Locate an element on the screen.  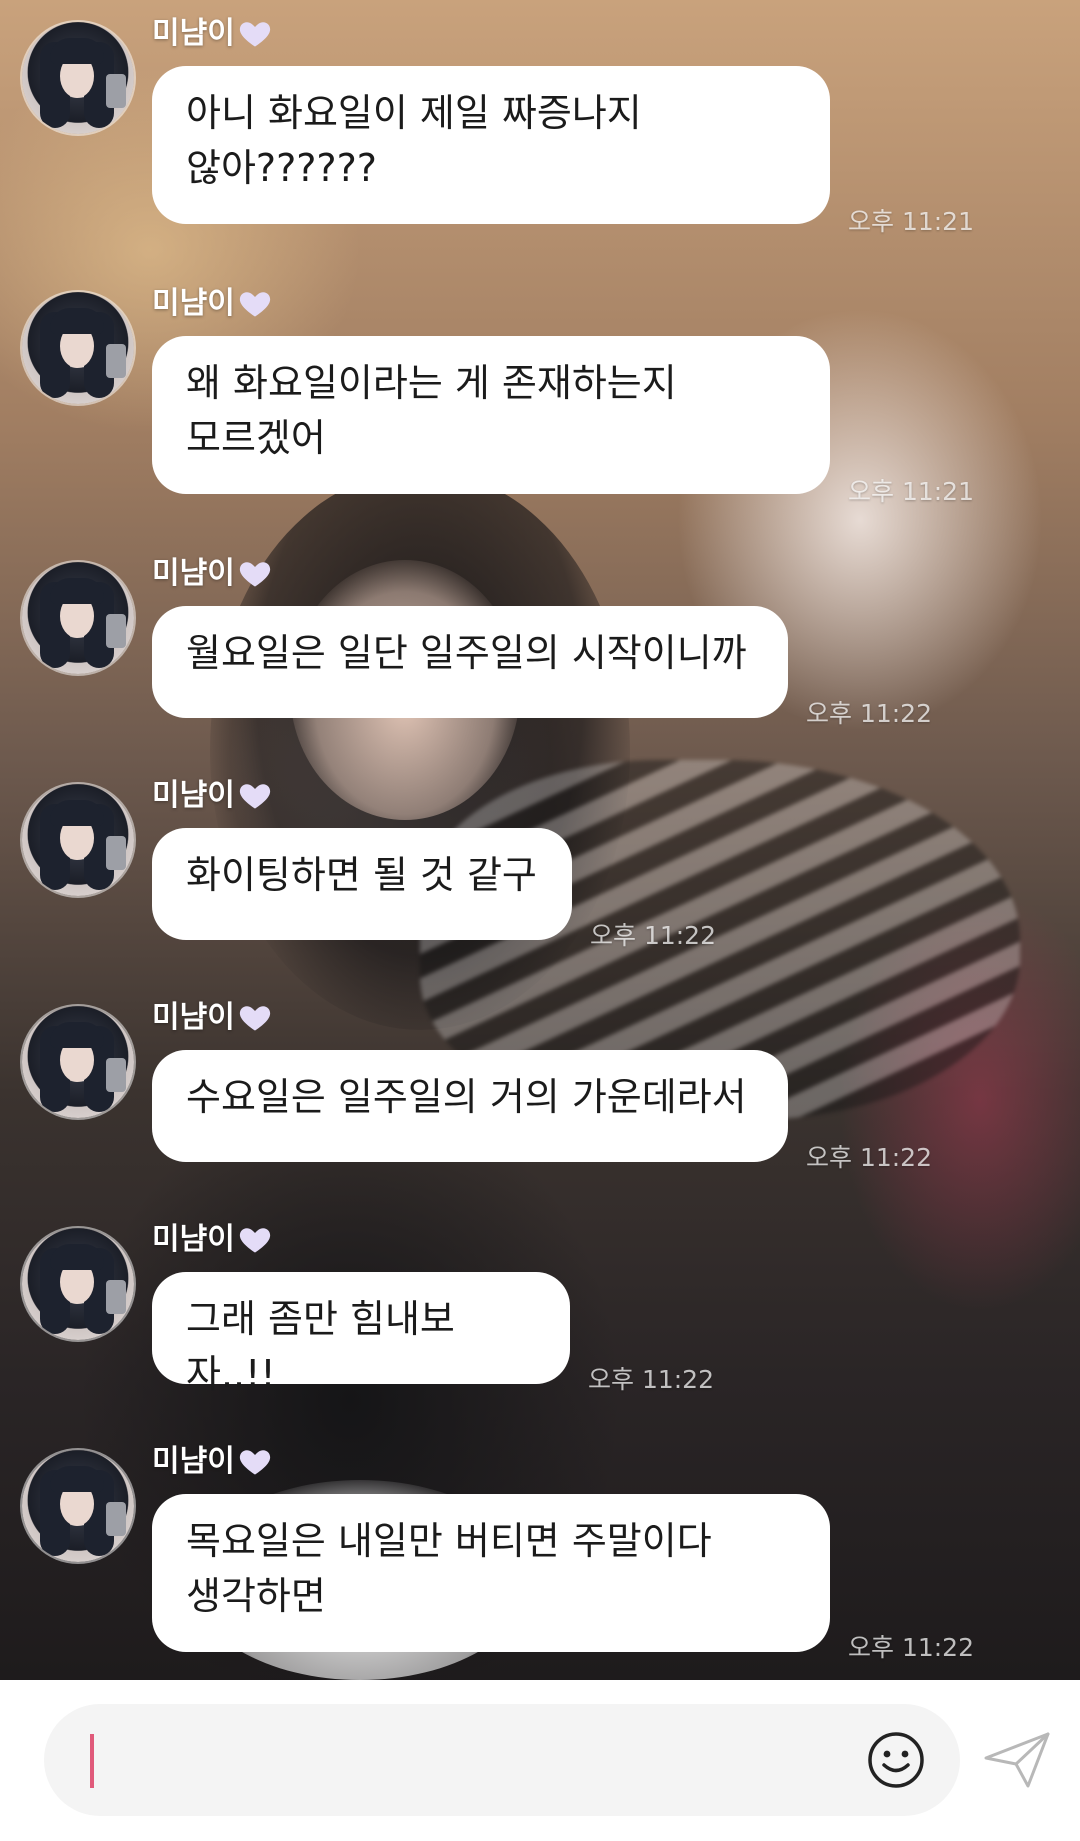
chat-message: 미냠이 왜 화요일이라는 게 존재하는지 모르겠어 오후 11:21 is located at coordinates (540, 399).